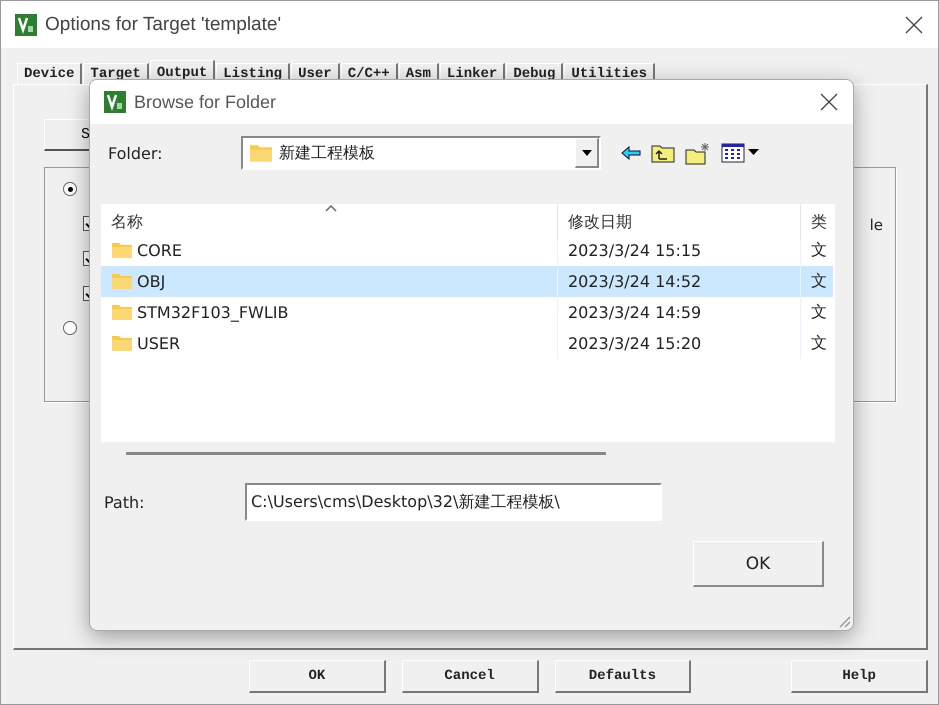  I want to click on folder-row: OBJ, so click(329, 281).